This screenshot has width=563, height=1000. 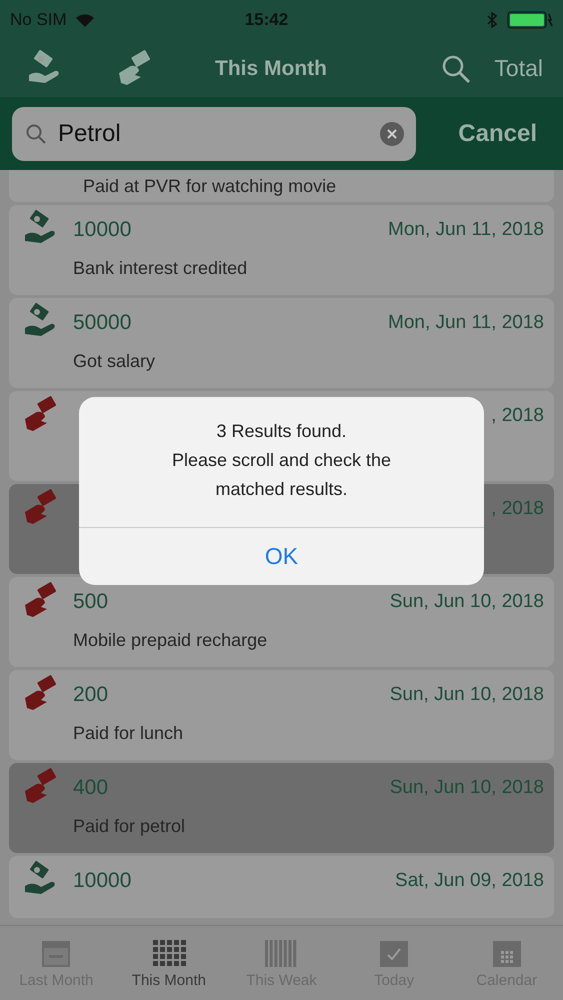 I want to click on search-bar: Petrol, so click(x=214, y=133).